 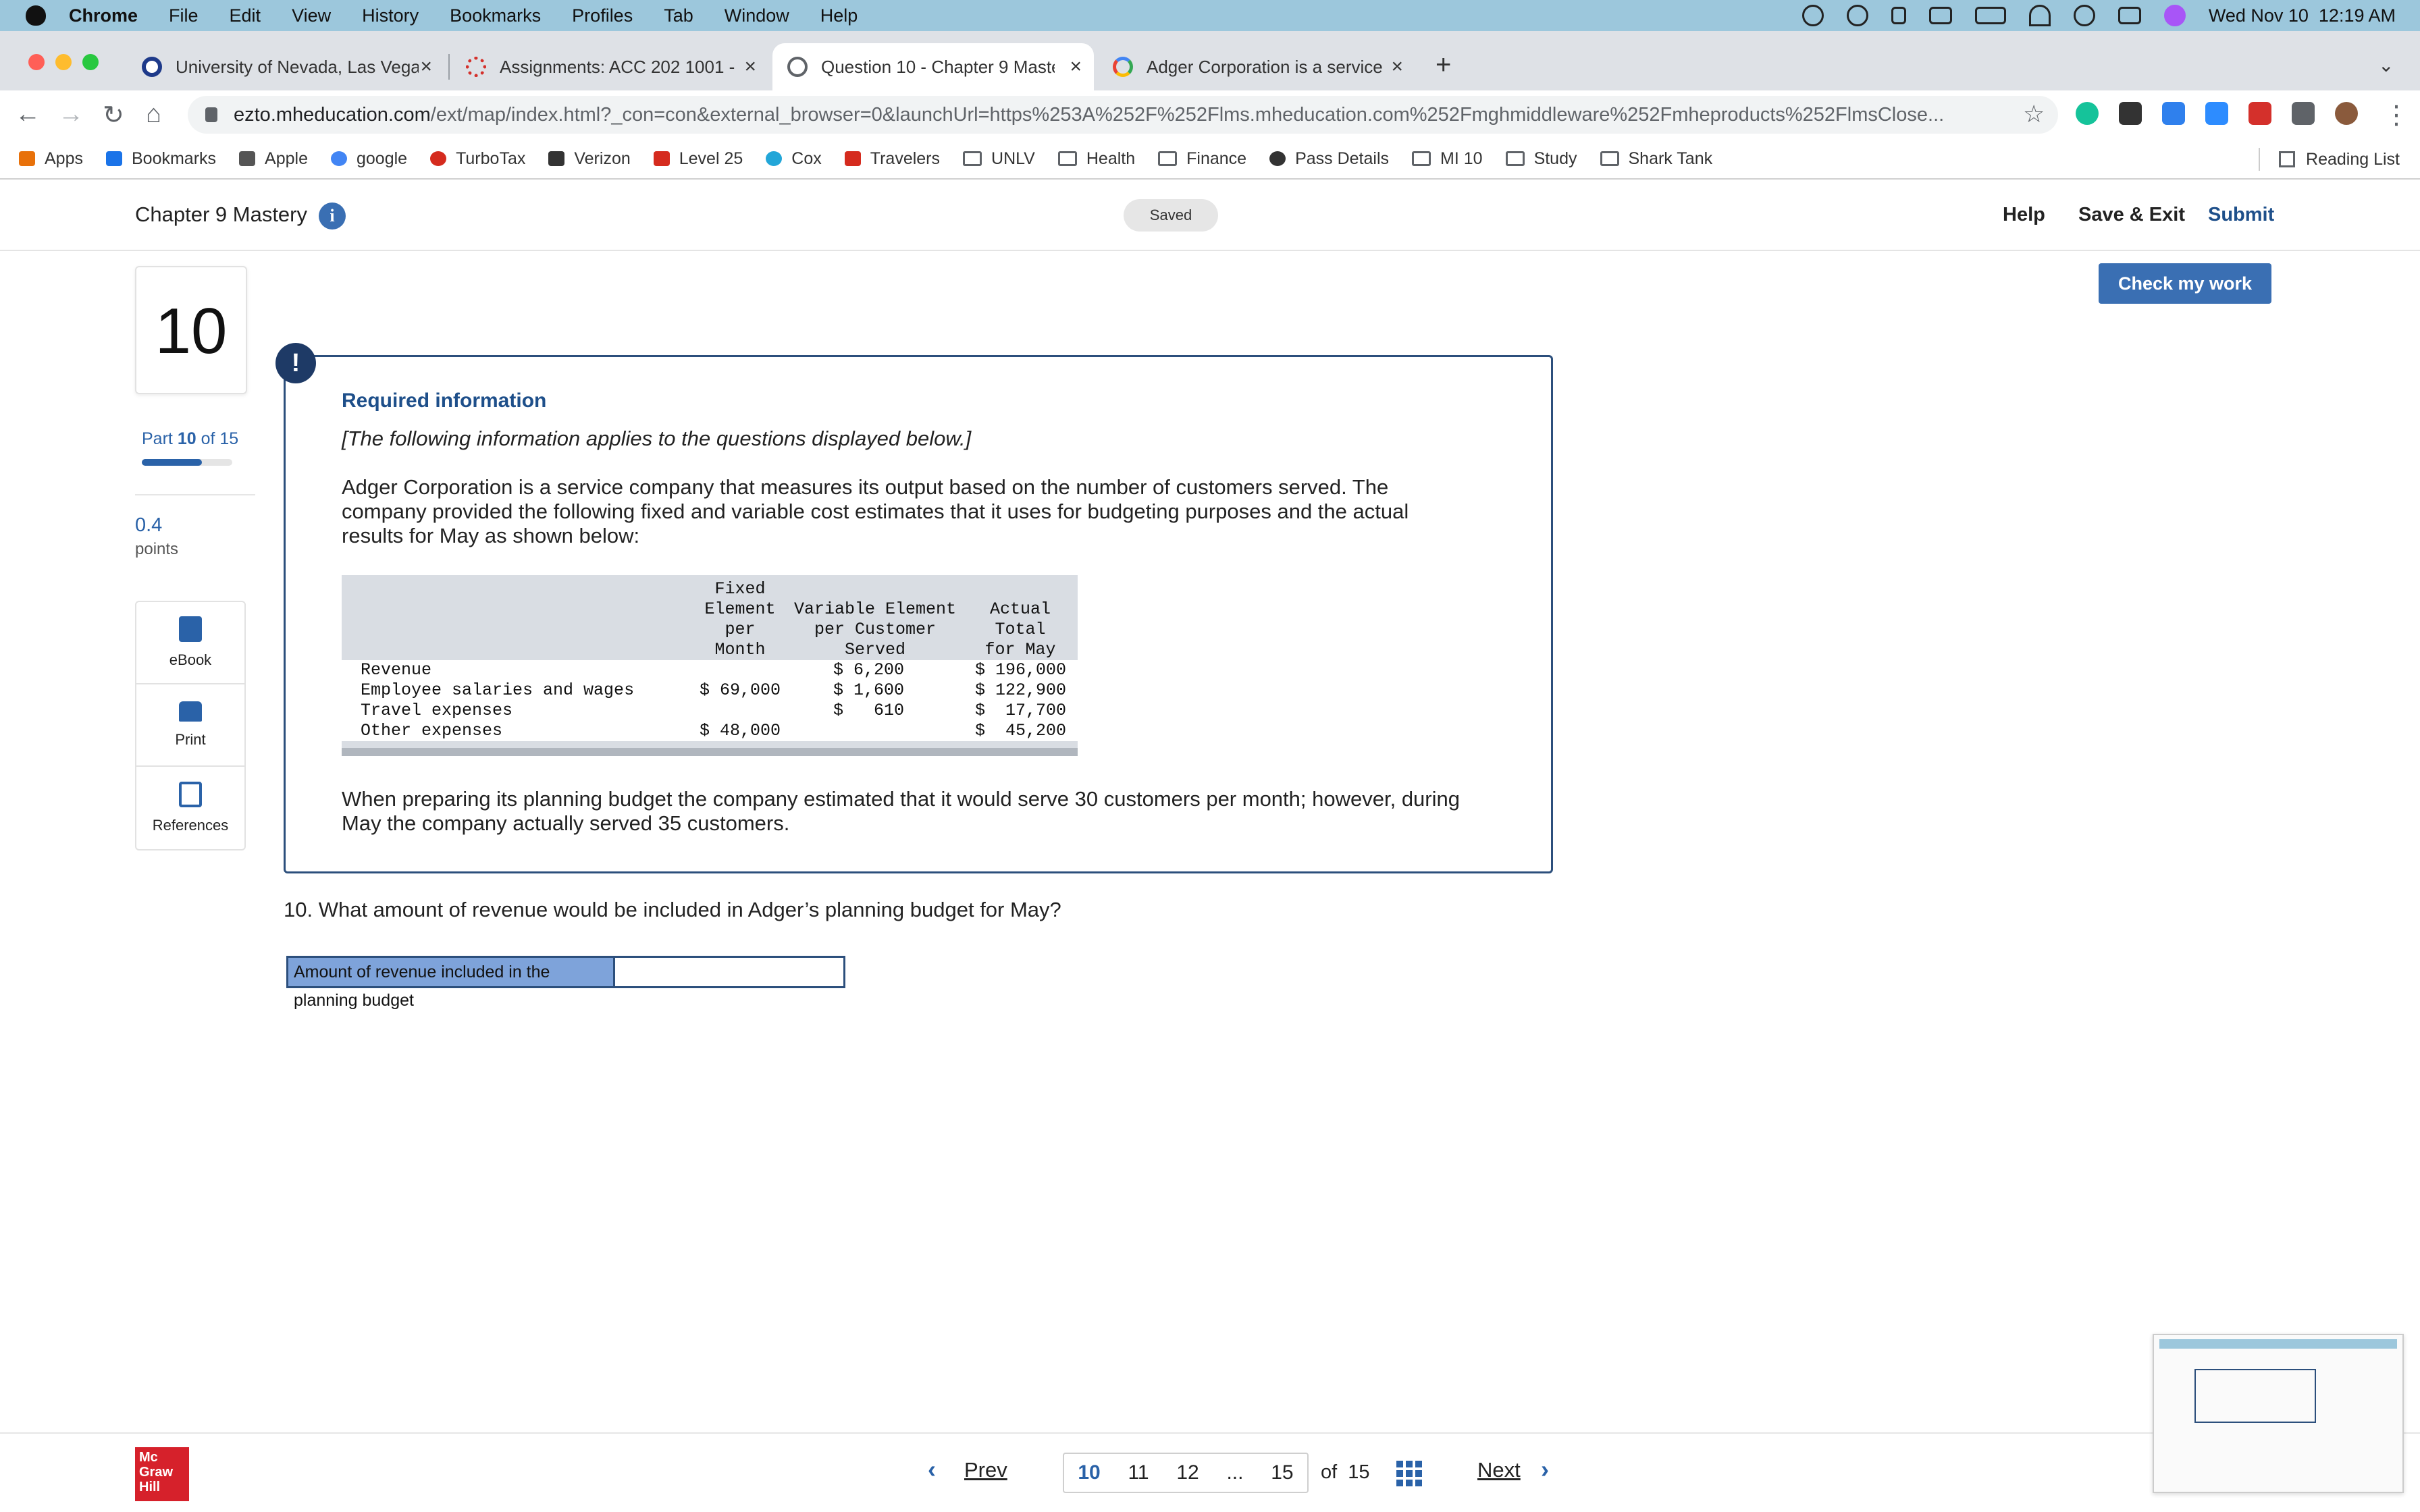 What do you see at coordinates (1990, 15) in the screenshot?
I see `battery-icon` at bounding box center [1990, 15].